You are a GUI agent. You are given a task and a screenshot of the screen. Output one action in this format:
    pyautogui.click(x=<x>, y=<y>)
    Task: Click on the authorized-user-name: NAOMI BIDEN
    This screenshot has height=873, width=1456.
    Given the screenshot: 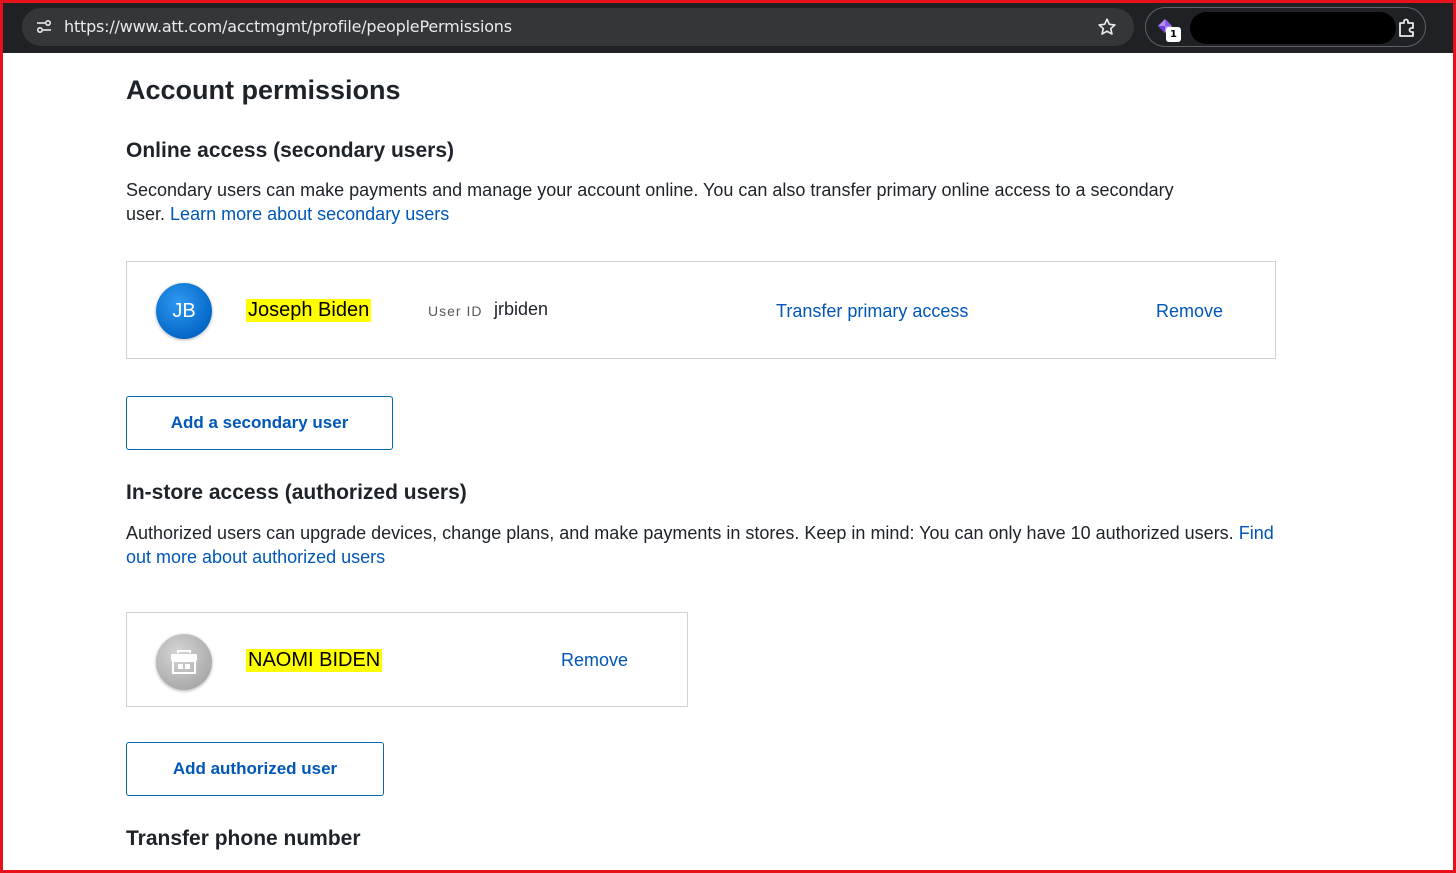 What is the action you would take?
    pyautogui.click(x=314, y=660)
    